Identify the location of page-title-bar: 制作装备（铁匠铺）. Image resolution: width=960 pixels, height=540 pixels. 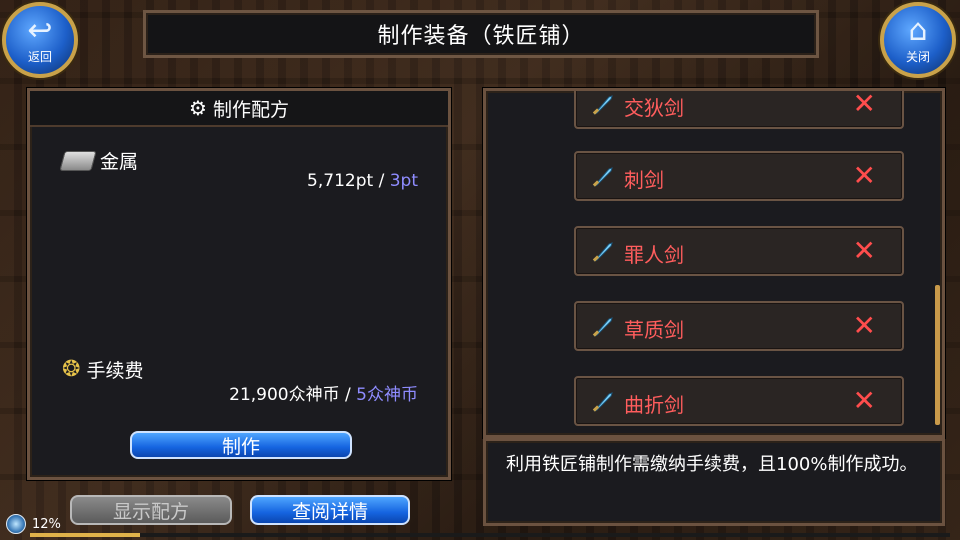
(481, 34).